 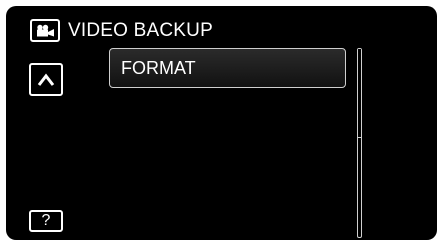 I want to click on help-label: ?, so click(x=46, y=220).